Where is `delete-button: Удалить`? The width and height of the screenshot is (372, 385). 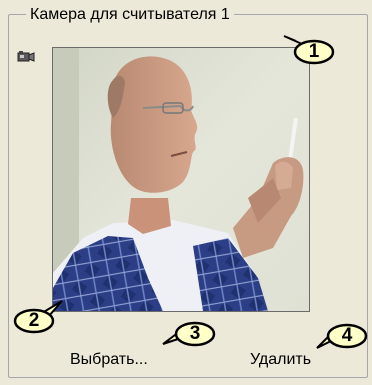 delete-button: Удалить is located at coordinates (280, 360).